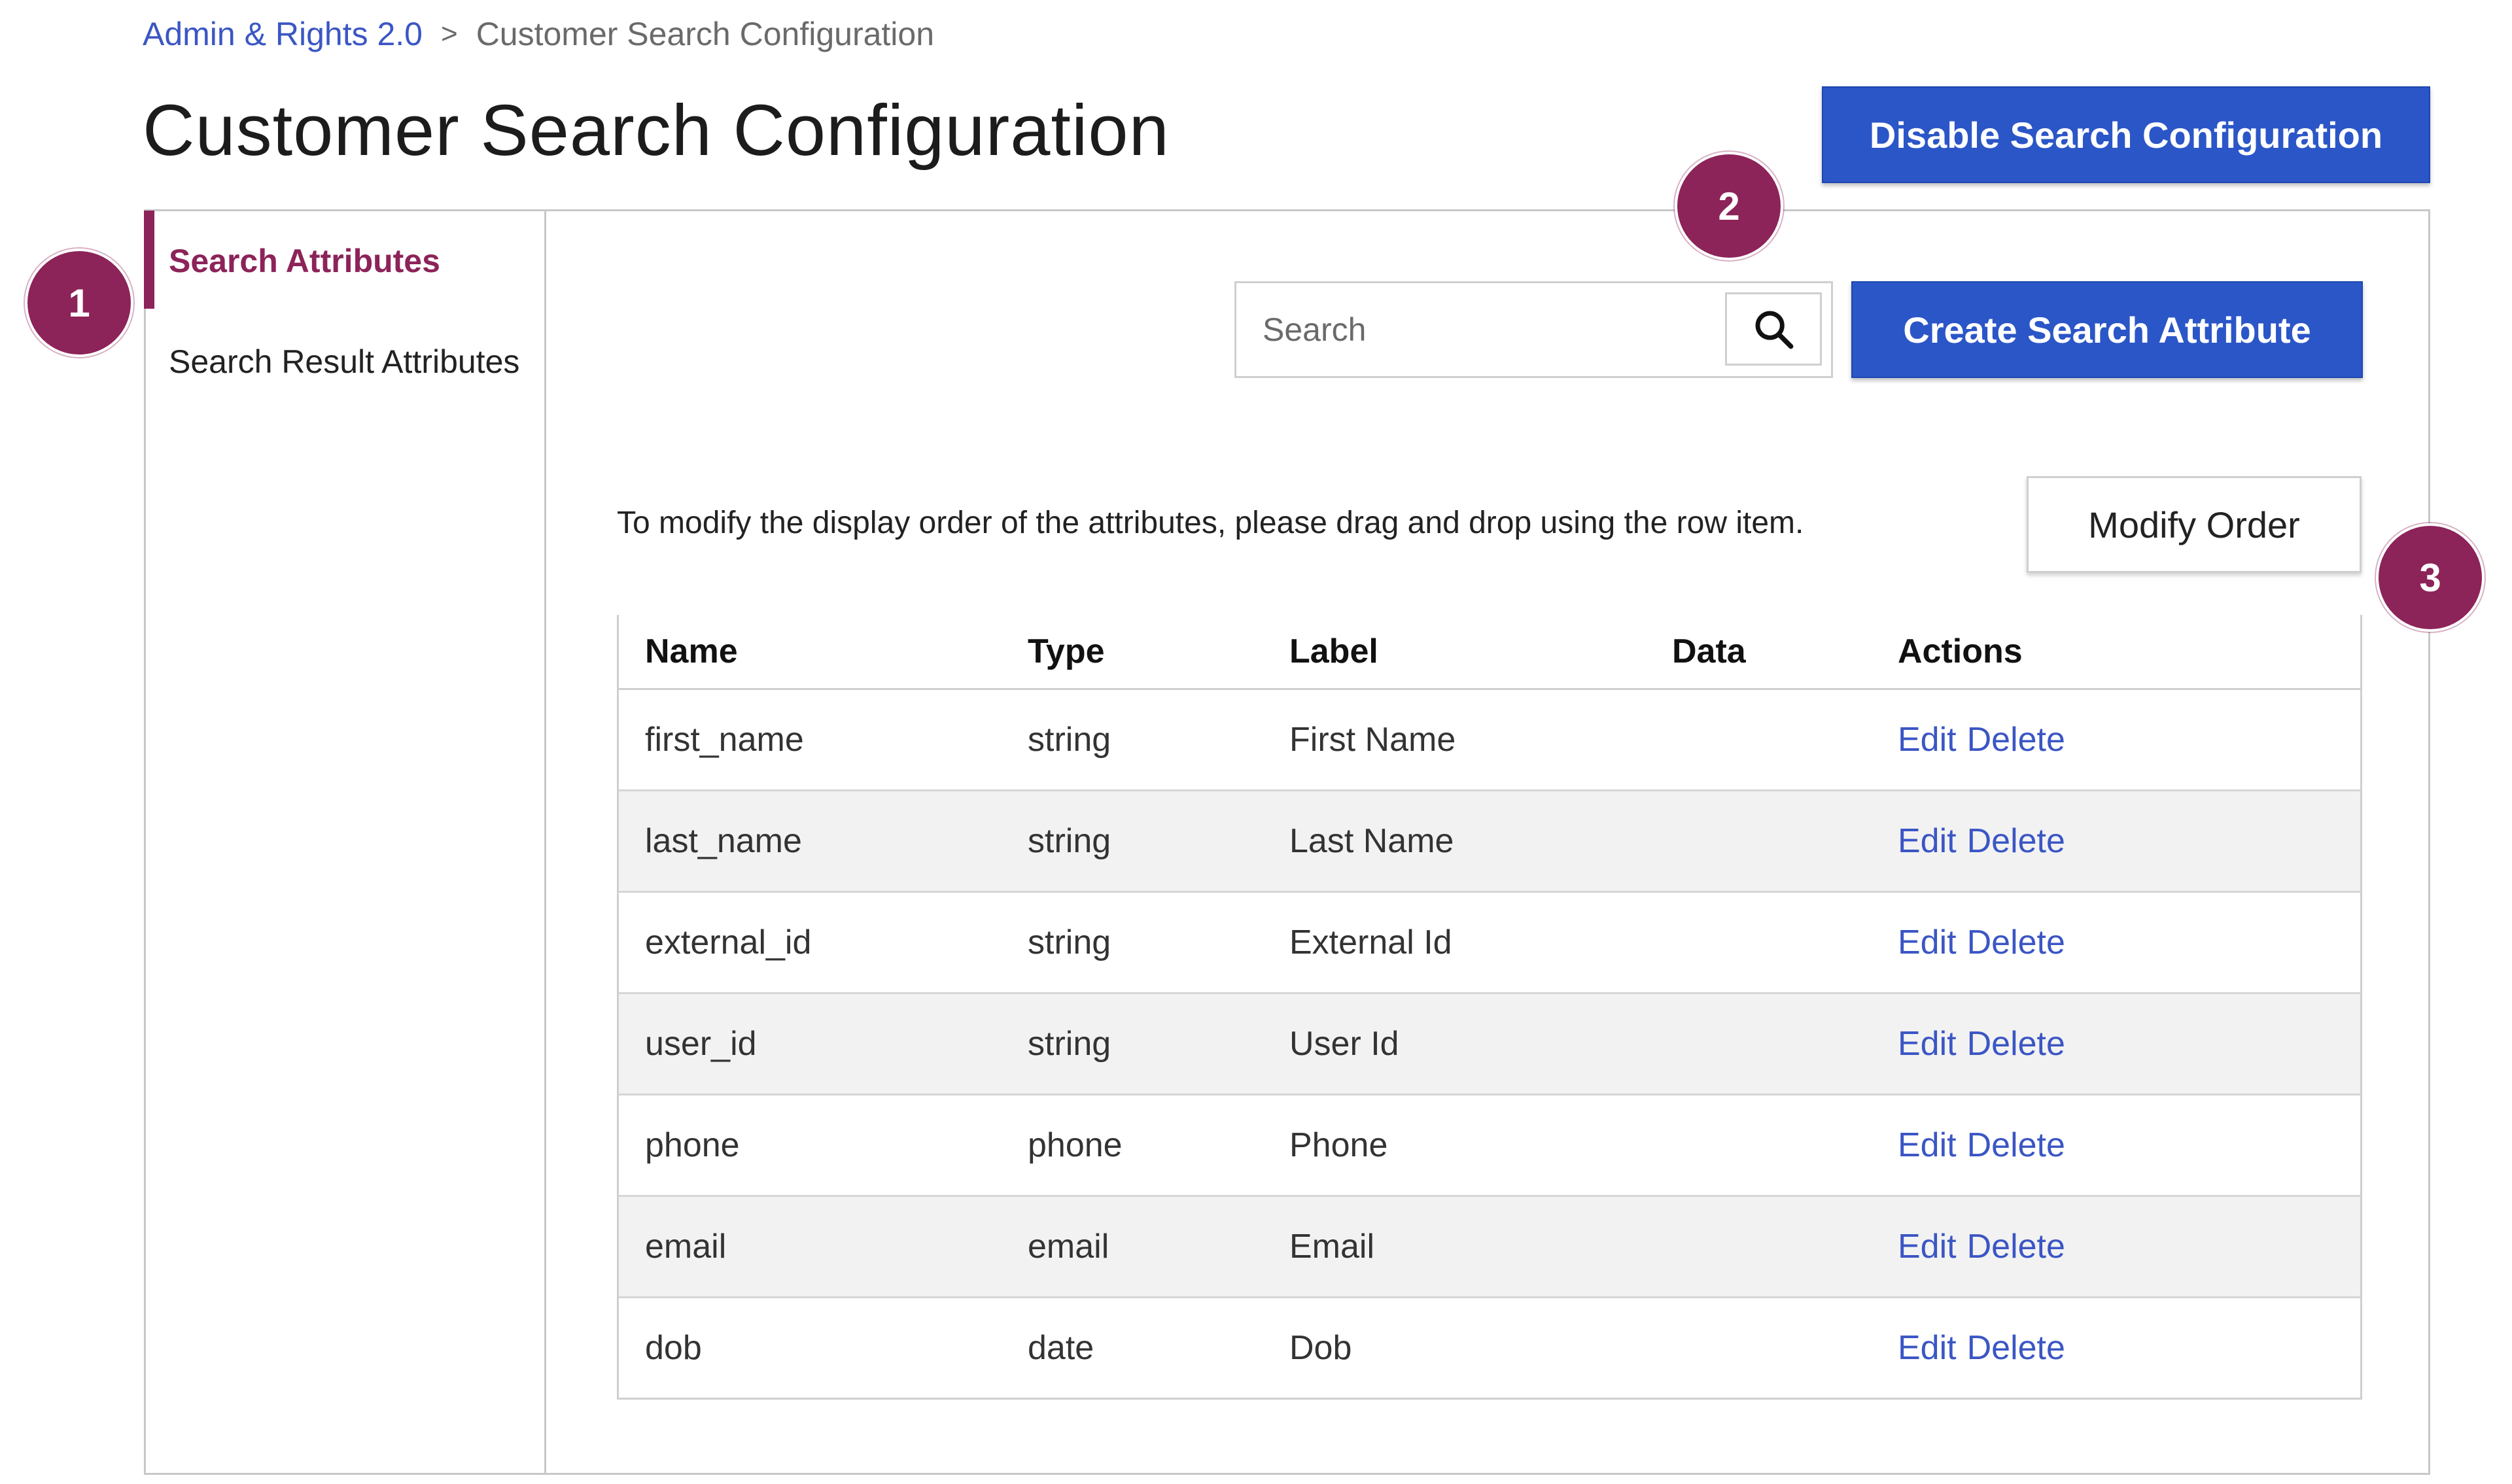 This screenshot has width=2512, height=1484. I want to click on cell-label: Last Name, so click(1454, 840).